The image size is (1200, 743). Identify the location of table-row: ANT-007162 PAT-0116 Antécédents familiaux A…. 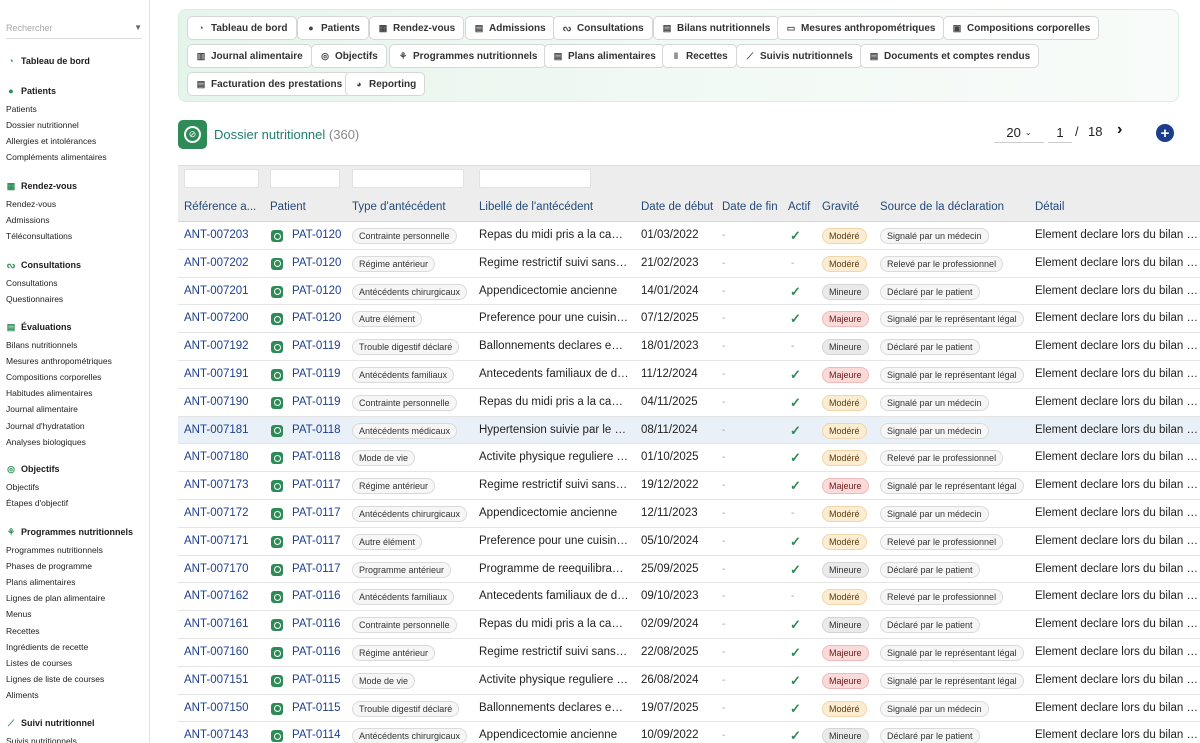
(689, 597).